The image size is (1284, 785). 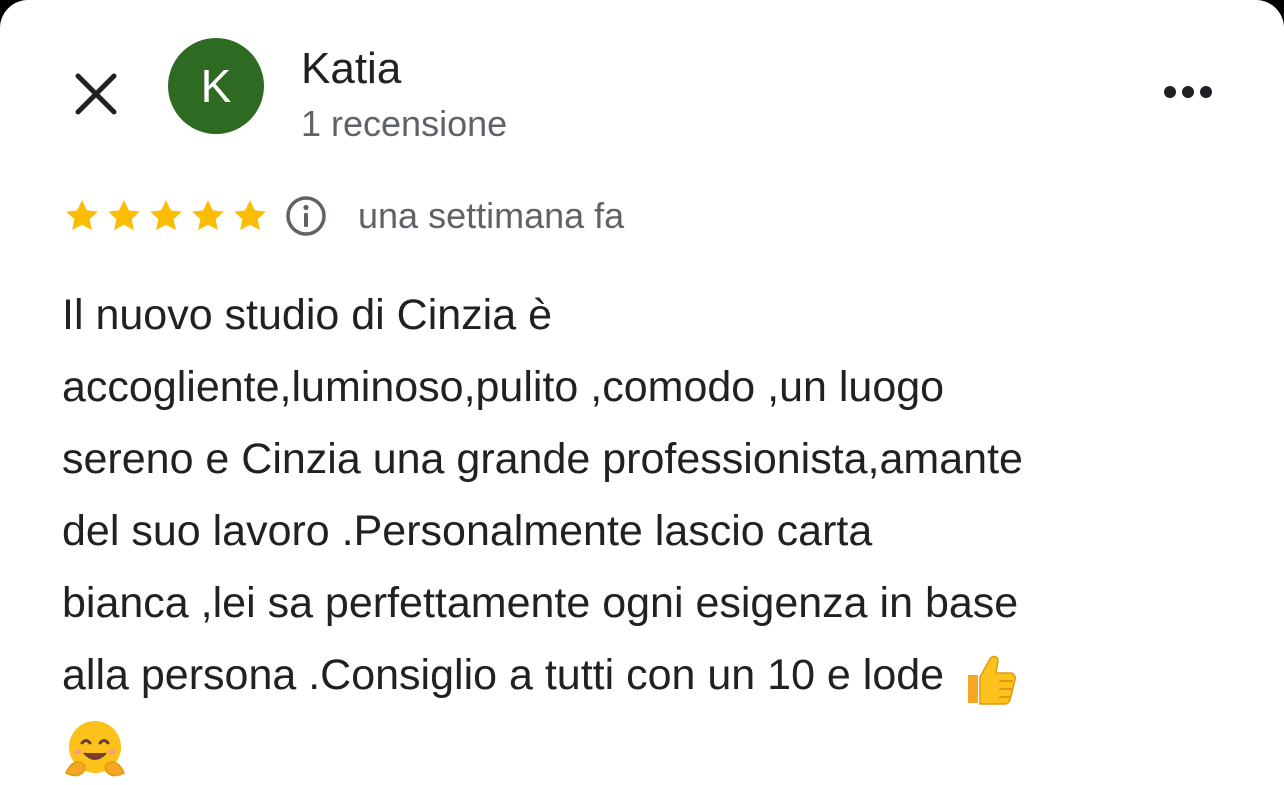 What do you see at coordinates (530, 65) in the screenshot?
I see `redacted-surname` at bounding box center [530, 65].